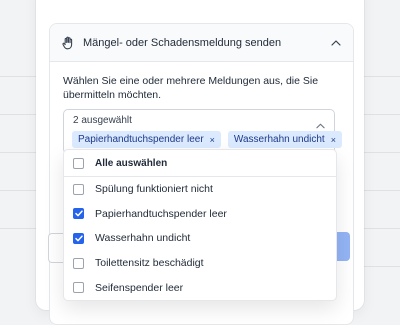  Describe the element at coordinates (102, 120) in the screenshot. I see `selected-count: 2 ausgewählt` at that location.